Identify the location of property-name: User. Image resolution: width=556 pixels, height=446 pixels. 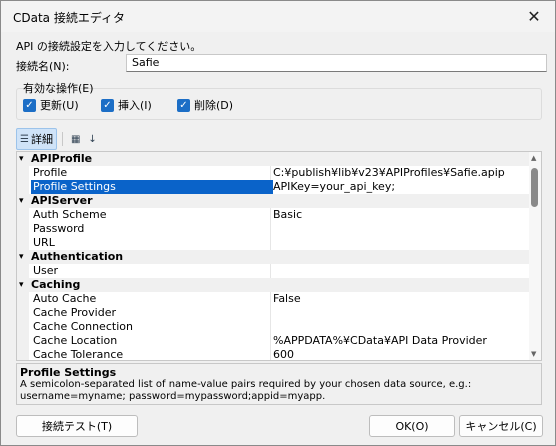
(46, 270).